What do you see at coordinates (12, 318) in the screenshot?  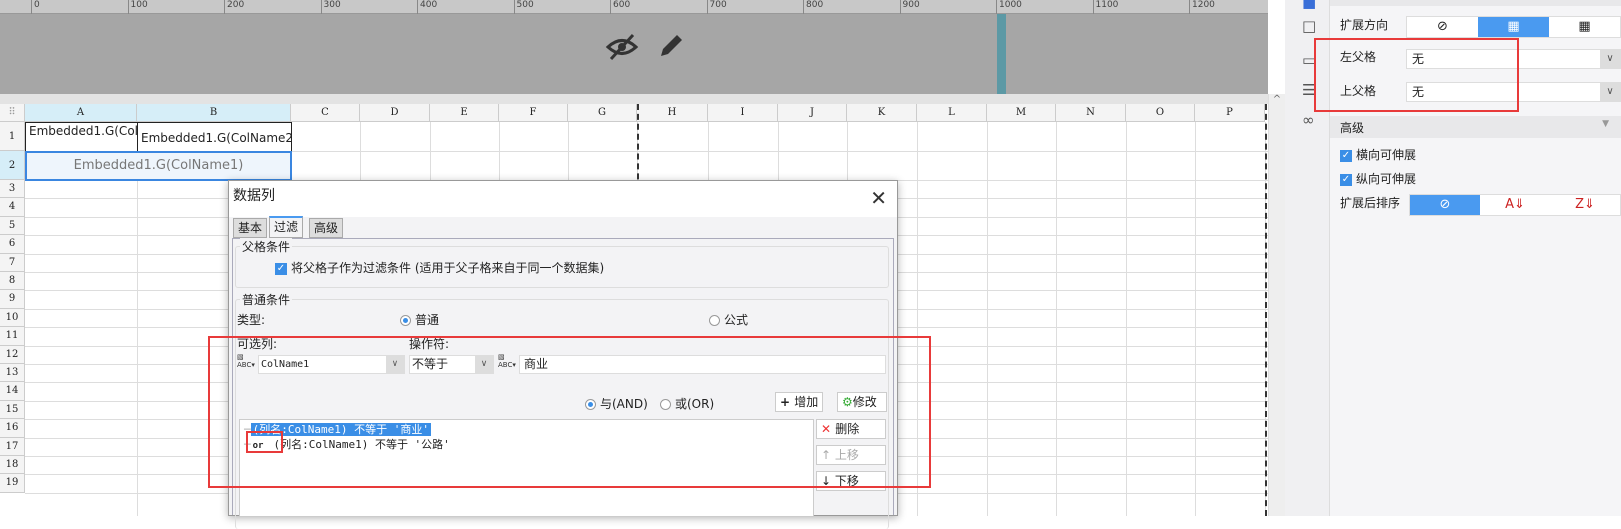 I see `row-header-10: 10` at bounding box center [12, 318].